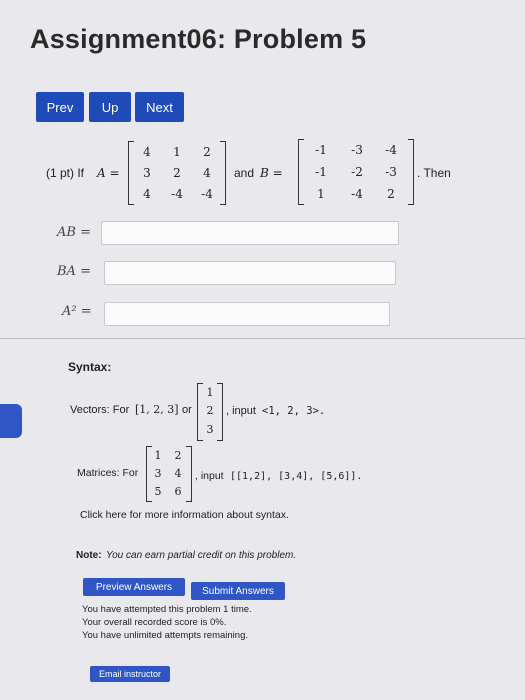 The width and height of the screenshot is (525, 700). Describe the element at coordinates (134, 587) in the screenshot. I see `preview-answers-button: Preview Answers` at that location.